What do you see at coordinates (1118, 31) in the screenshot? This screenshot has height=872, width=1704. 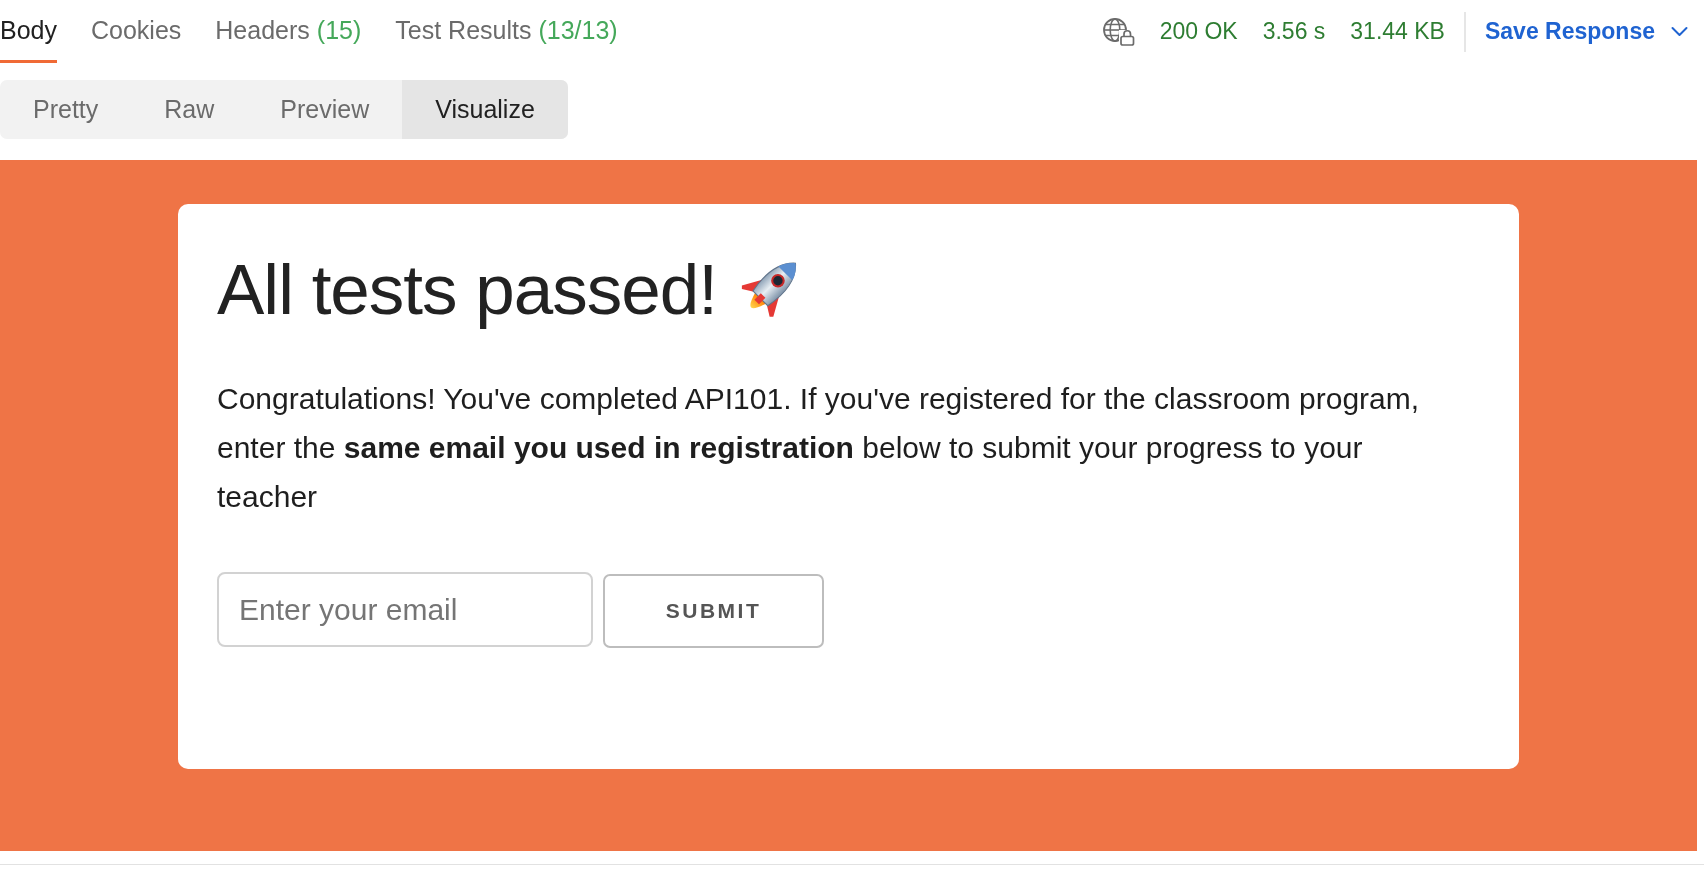 I see `globe-lock-icon` at bounding box center [1118, 31].